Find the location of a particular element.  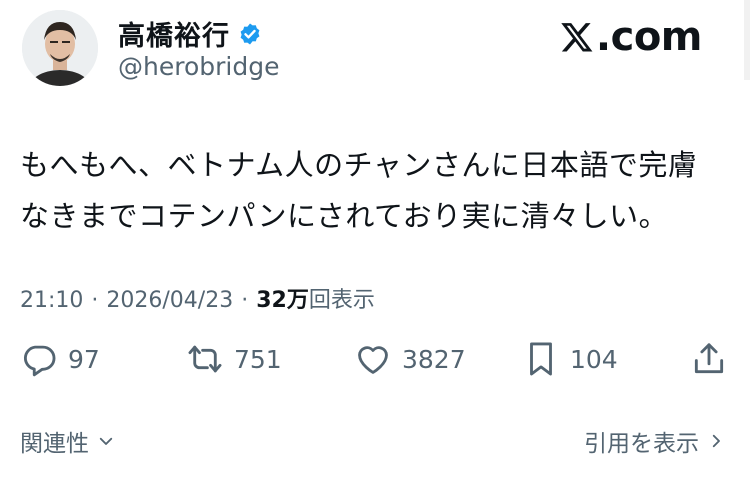

action-bar: 97 751 3827 104 is located at coordinates (375, 363).